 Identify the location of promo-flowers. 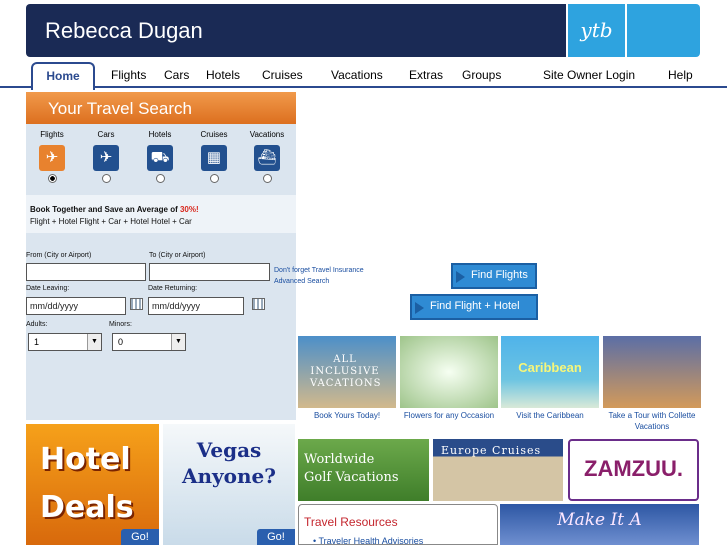
(449, 372).